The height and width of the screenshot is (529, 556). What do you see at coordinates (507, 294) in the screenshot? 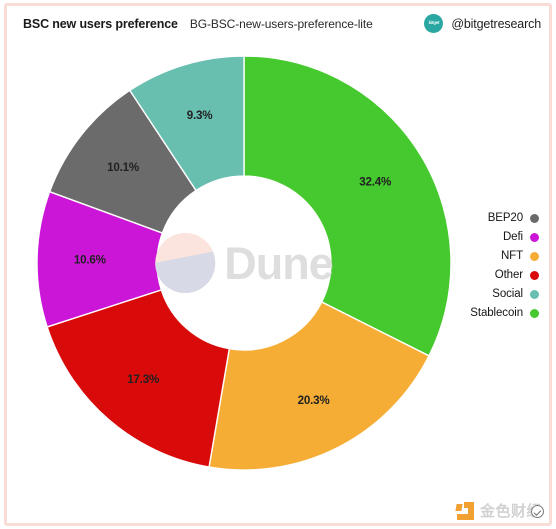
I see `legend-item-label: Social` at bounding box center [507, 294].